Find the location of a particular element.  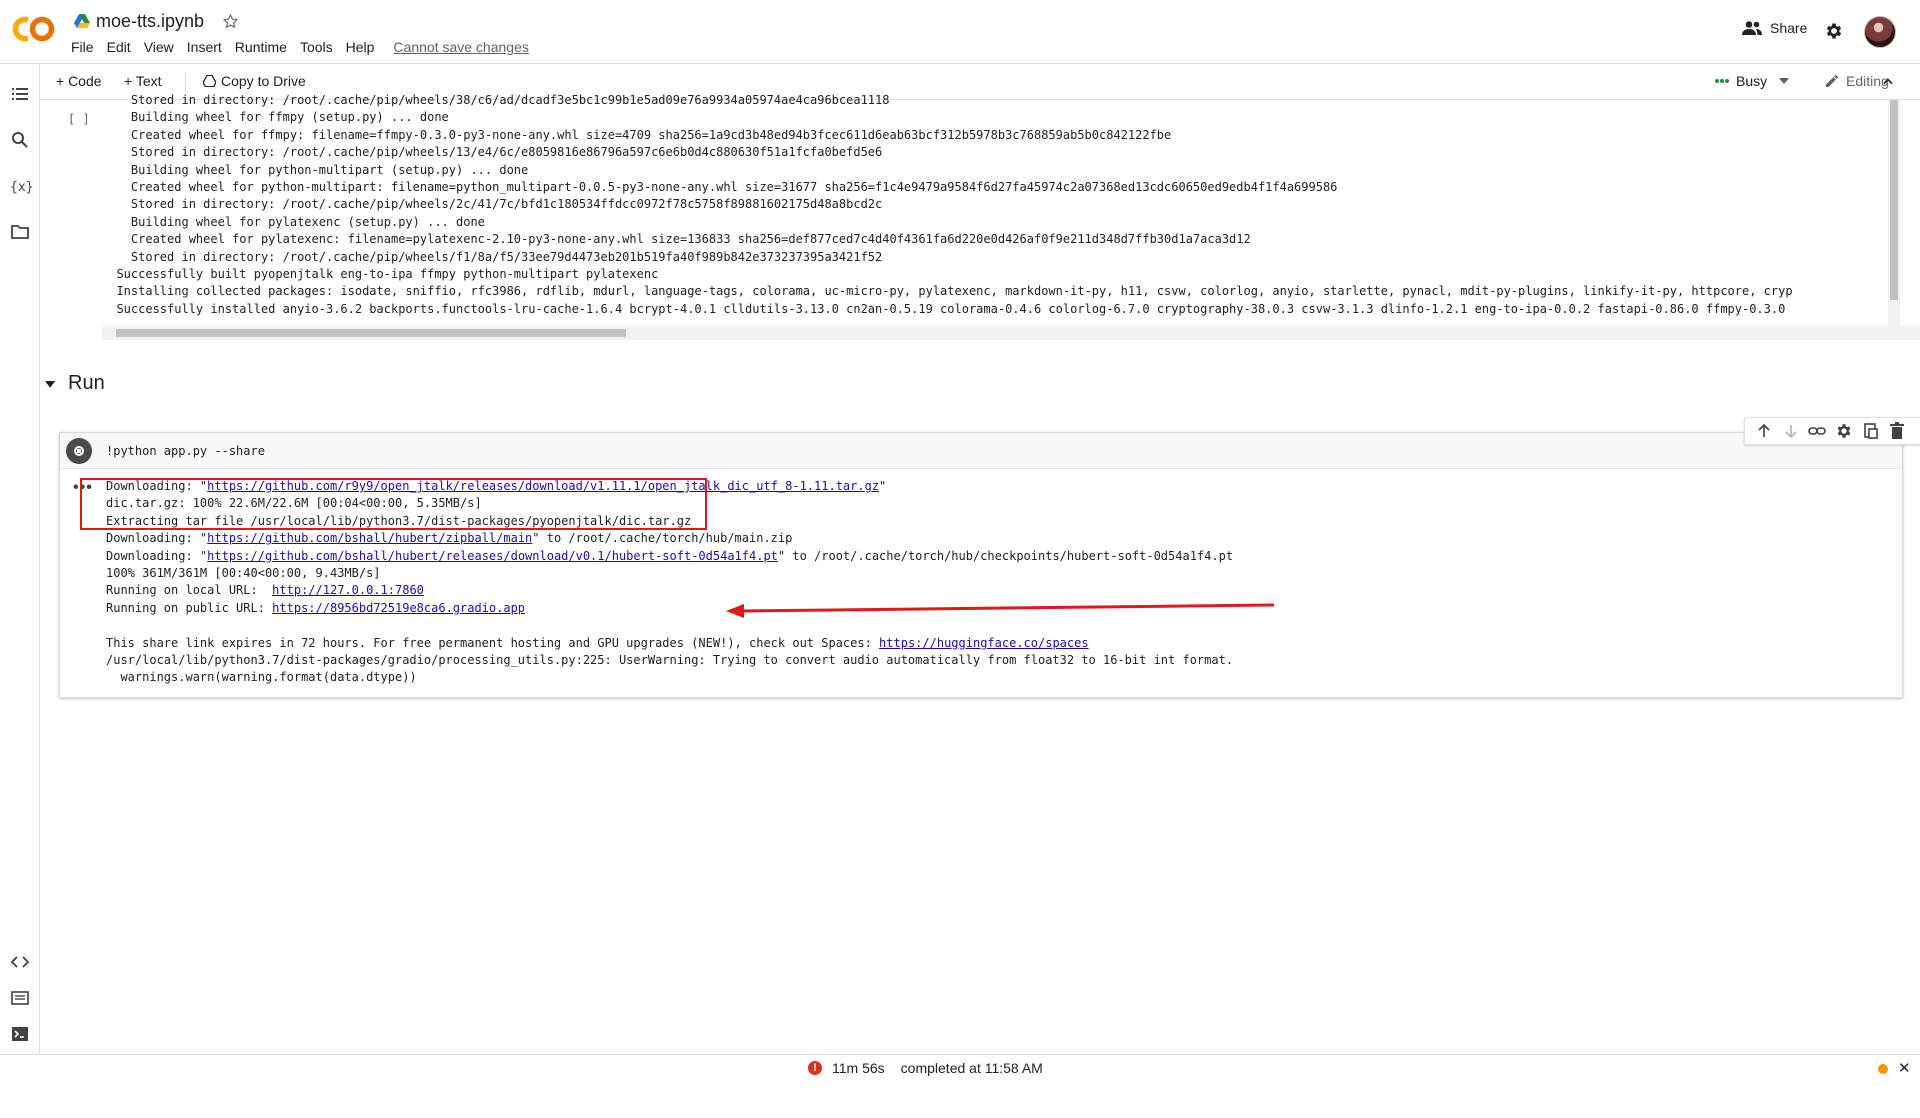

local-url-link: http://127.0.0.1:7860 is located at coordinates (348, 590).